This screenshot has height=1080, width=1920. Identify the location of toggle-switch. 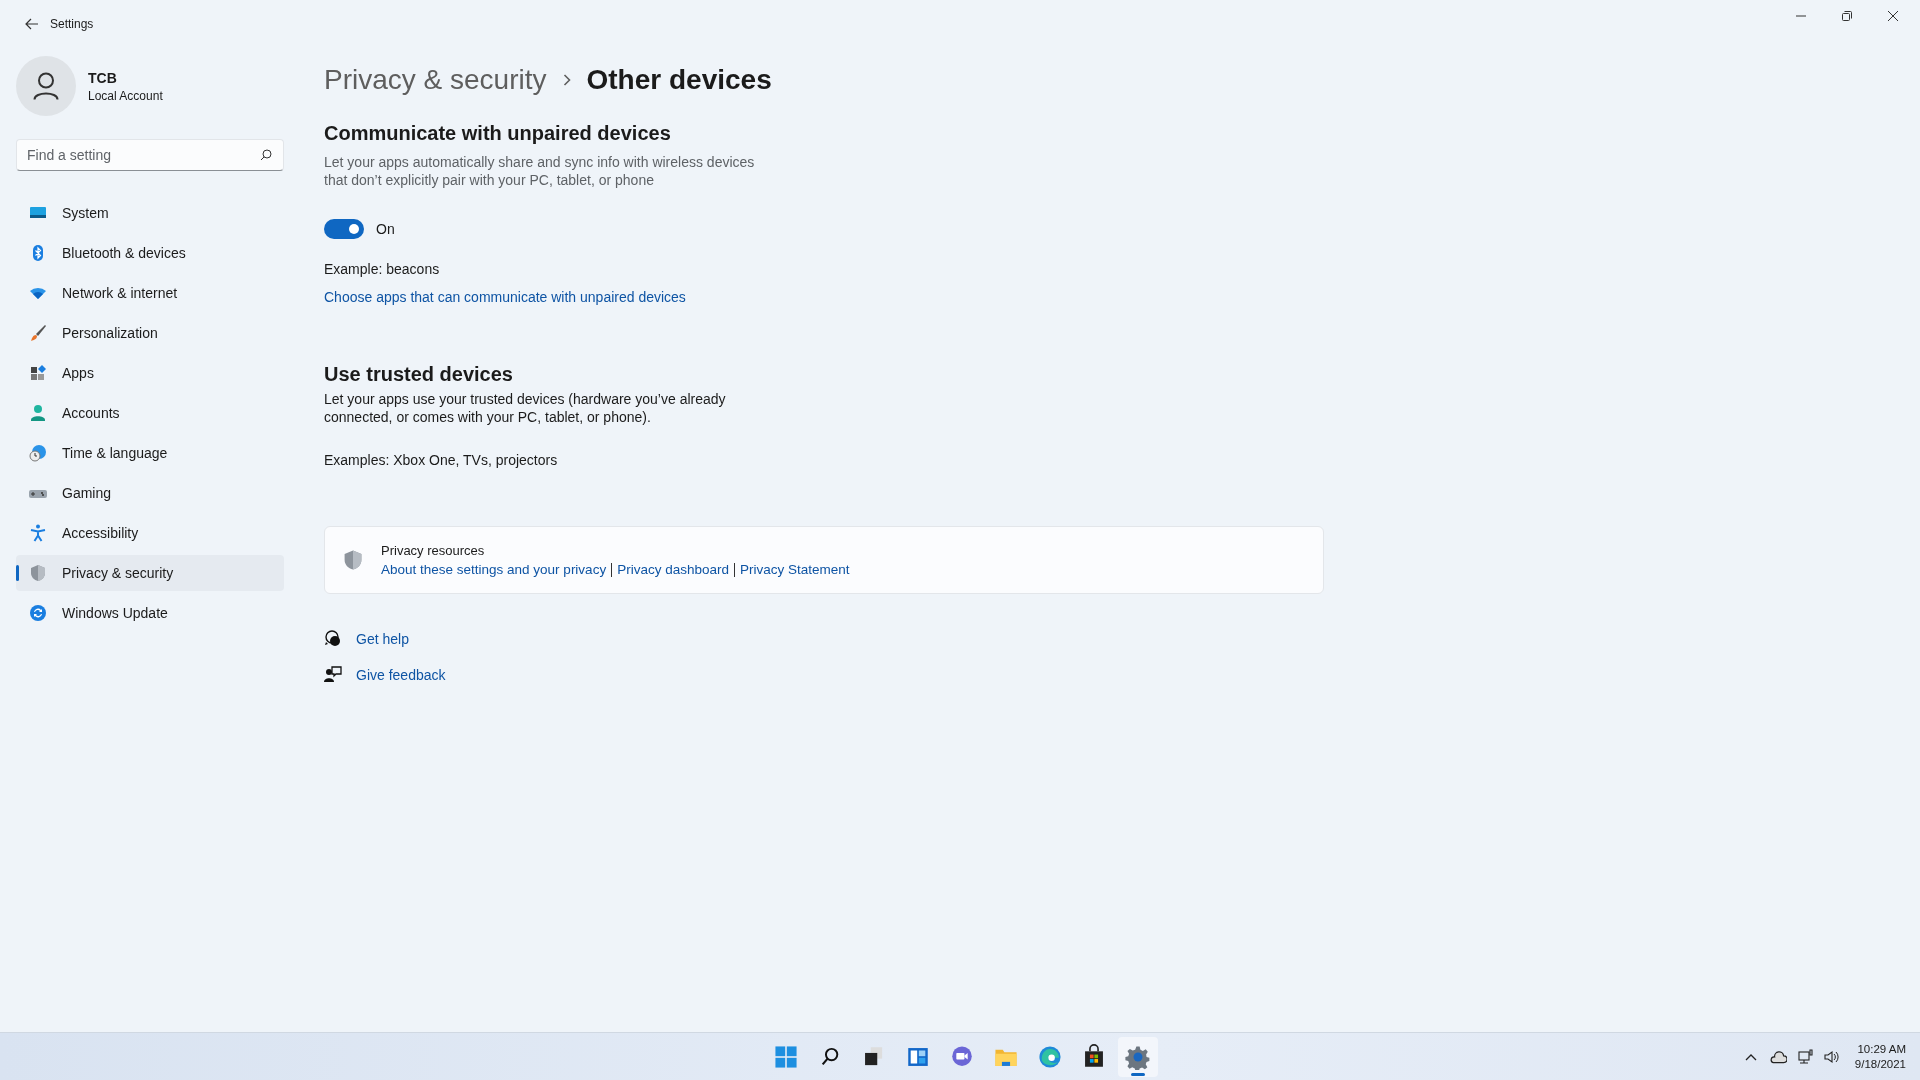
(344, 229).